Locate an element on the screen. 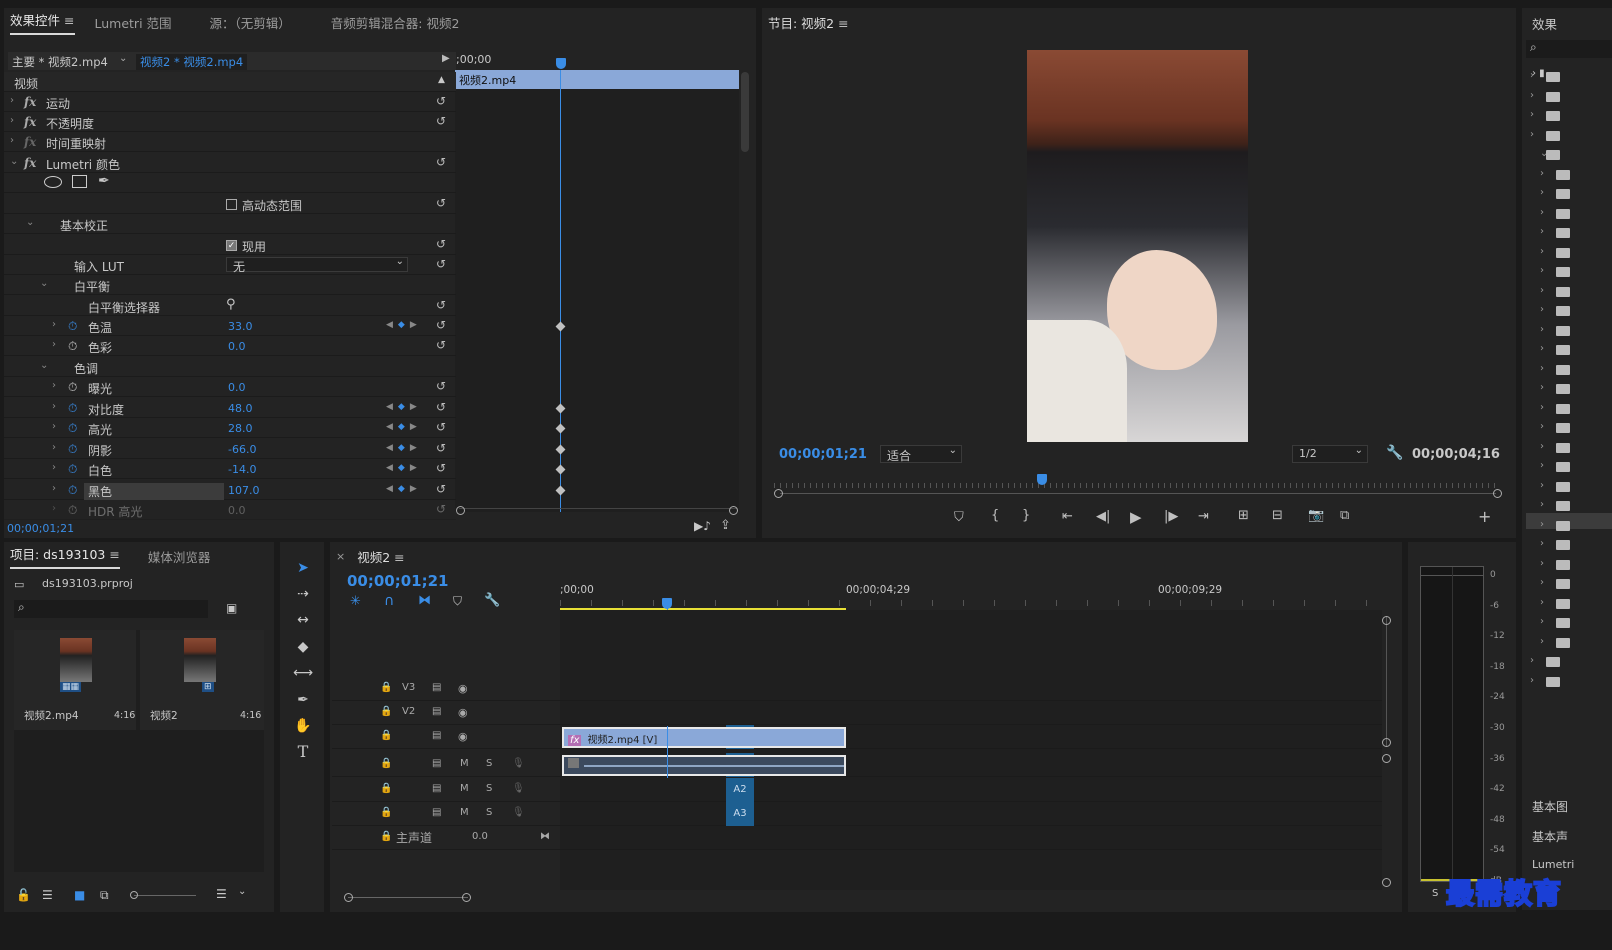  linked-selection-icon: ∩ is located at coordinates (389, 601).